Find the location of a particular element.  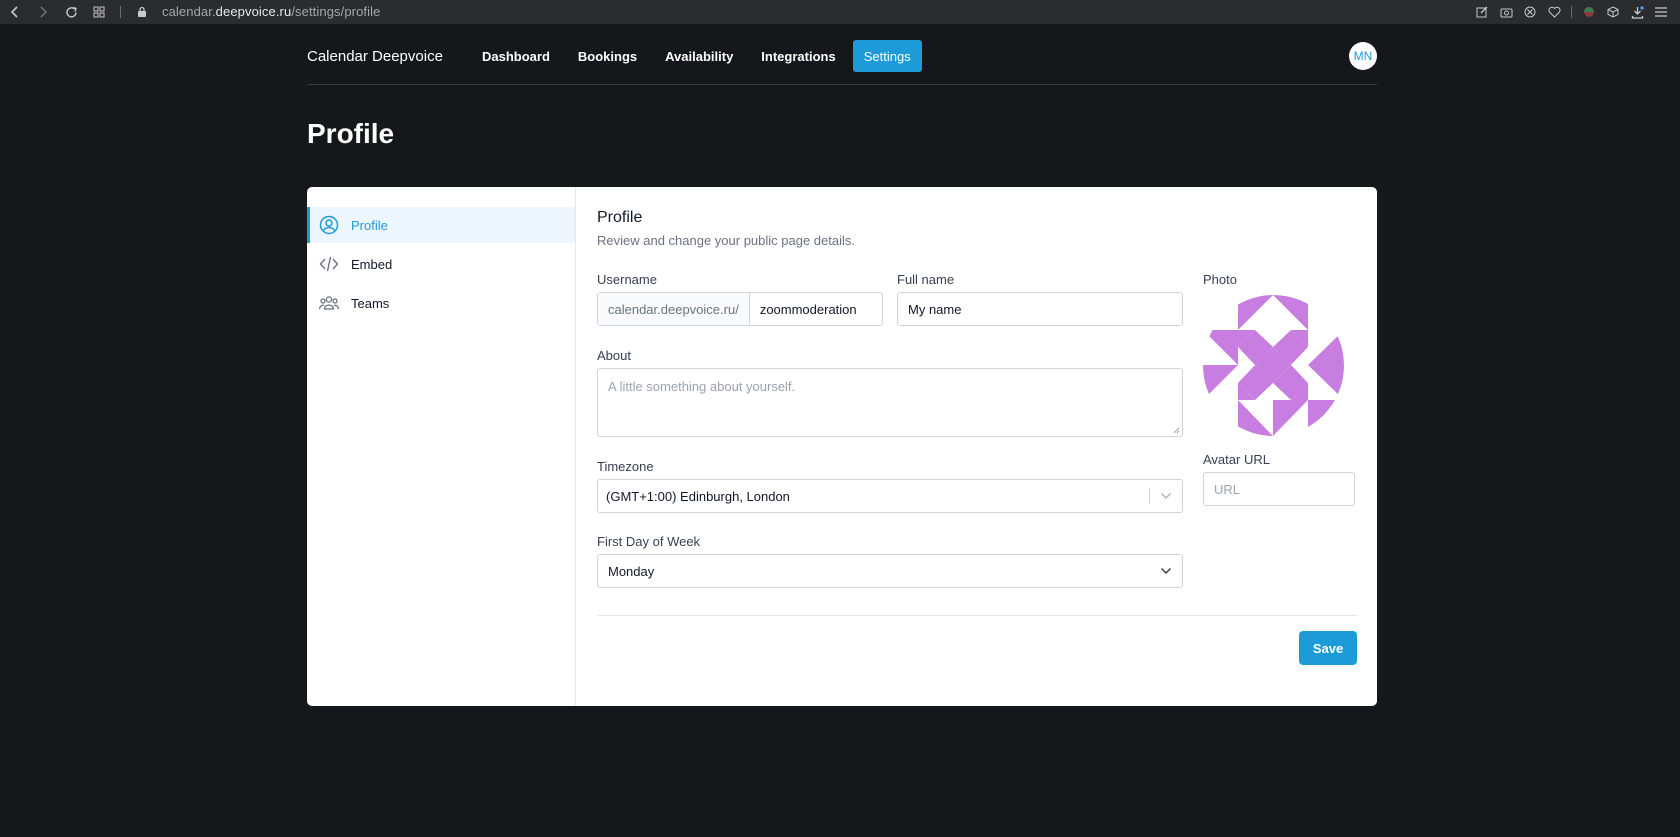

fullname-value: My name is located at coordinates (935, 309).